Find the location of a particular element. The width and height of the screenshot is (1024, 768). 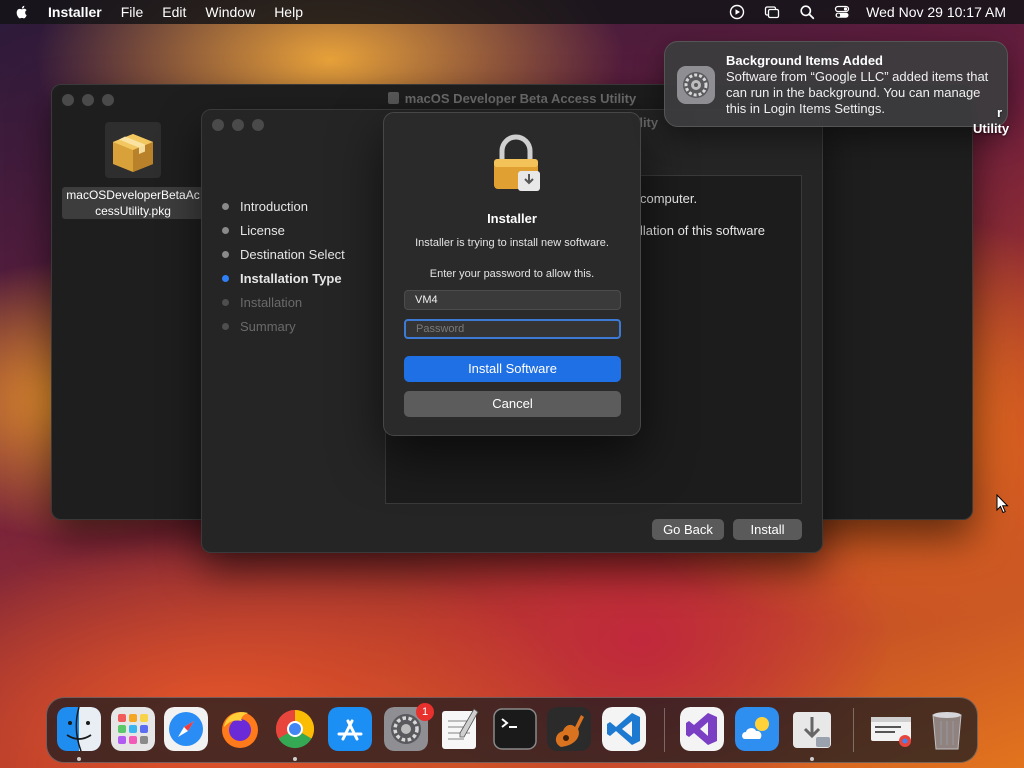

installer-traffic-lights is located at coordinates (242, 125).